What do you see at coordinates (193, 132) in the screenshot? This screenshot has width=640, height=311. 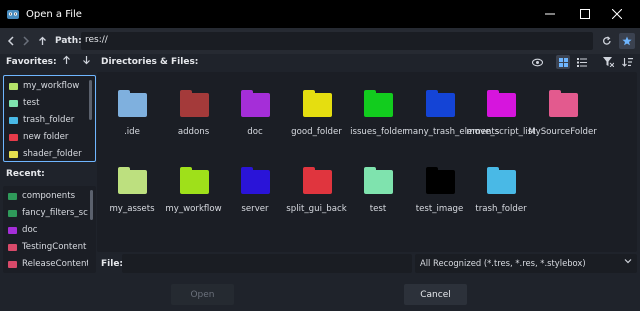 I see `file-grid-item-label: addons` at bounding box center [193, 132].